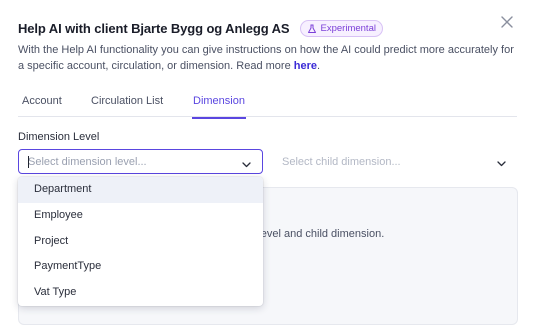 The height and width of the screenshot is (325, 537). I want to click on option-department: Department, so click(140, 190).